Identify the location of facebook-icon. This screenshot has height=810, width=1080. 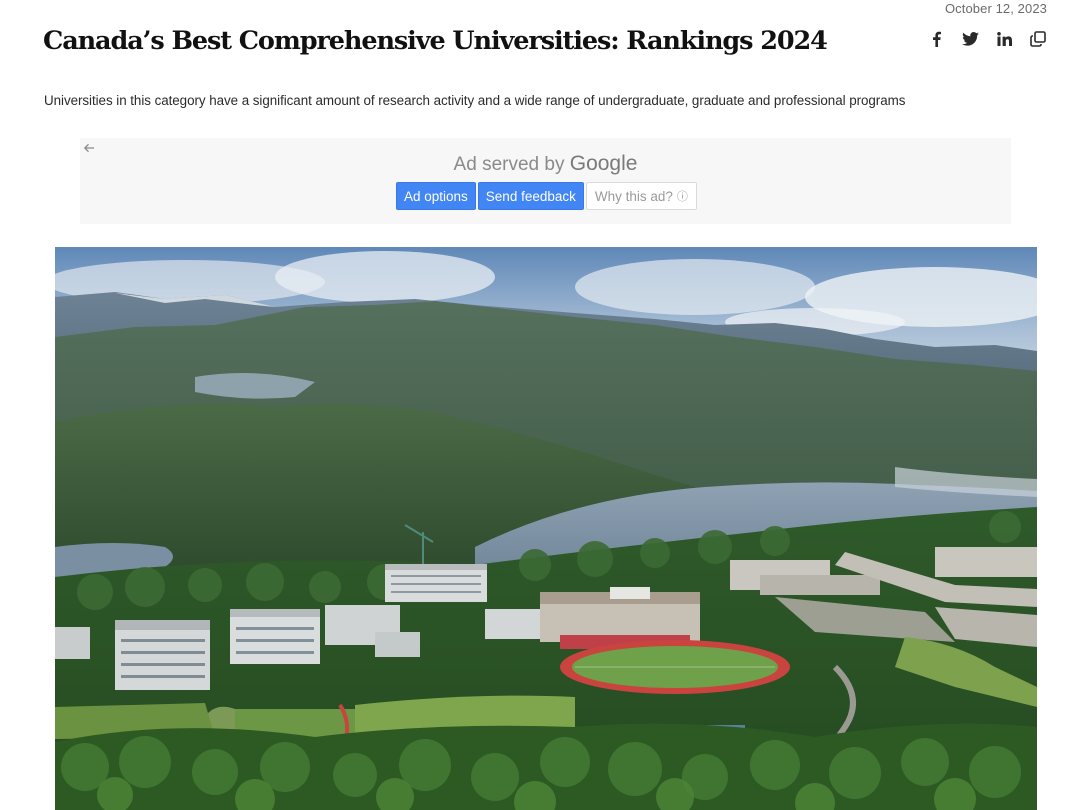
(936, 39).